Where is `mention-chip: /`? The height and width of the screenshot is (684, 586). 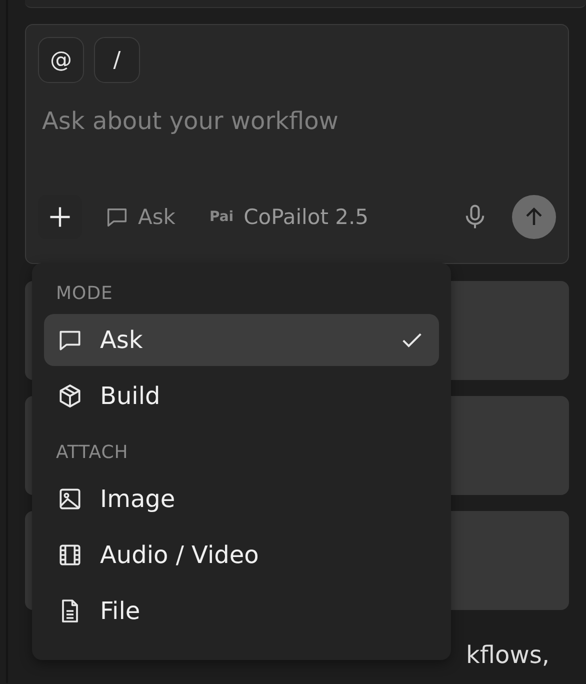
mention-chip: / is located at coordinates (117, 60).